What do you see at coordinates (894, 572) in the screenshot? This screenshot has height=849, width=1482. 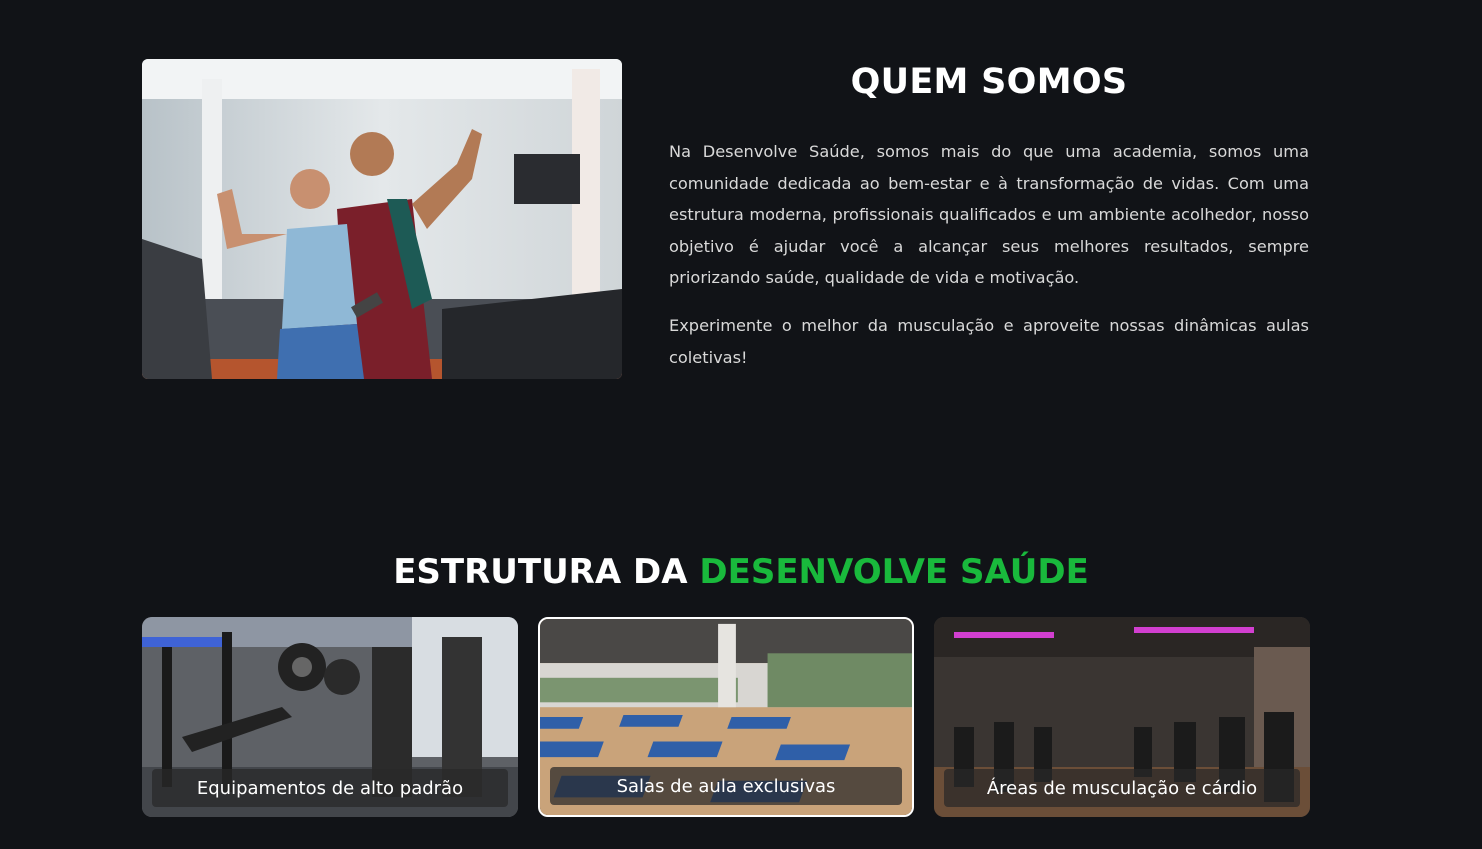 I see `structure-title-accent: DESENVOLVE SAÚDE` at bounding box center [894, 572].